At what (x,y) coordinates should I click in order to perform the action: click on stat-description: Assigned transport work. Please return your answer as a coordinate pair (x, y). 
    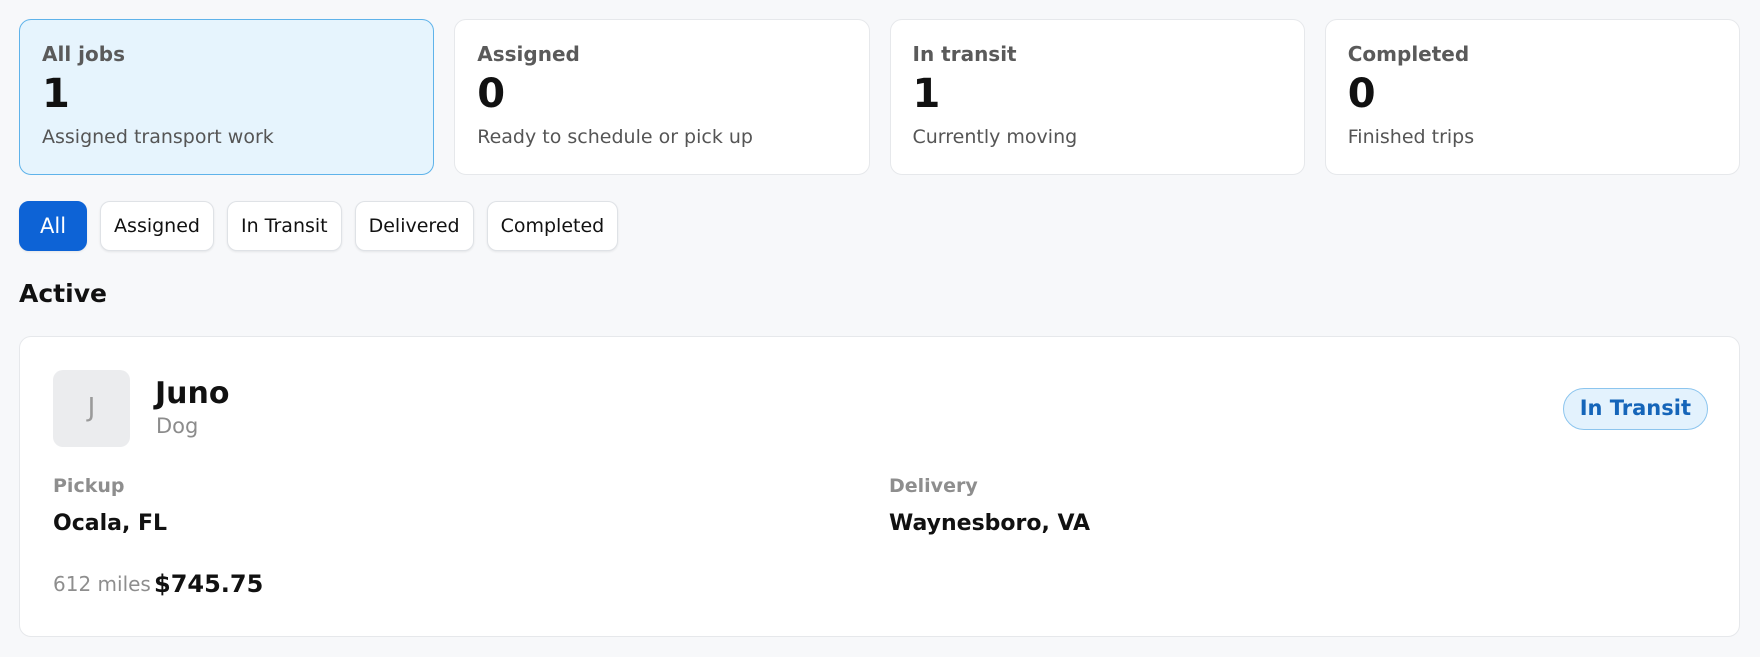
    Looking at the image, I should click on (158, 137).